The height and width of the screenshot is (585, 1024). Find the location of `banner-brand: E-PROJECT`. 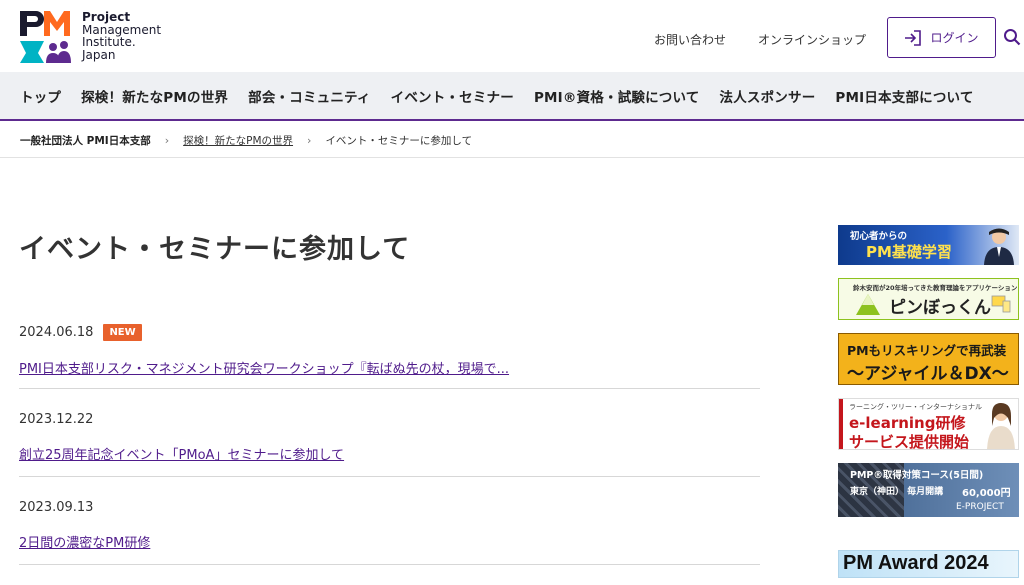

banner-brand: E-PROJECT is located at coordinates (980, 507).